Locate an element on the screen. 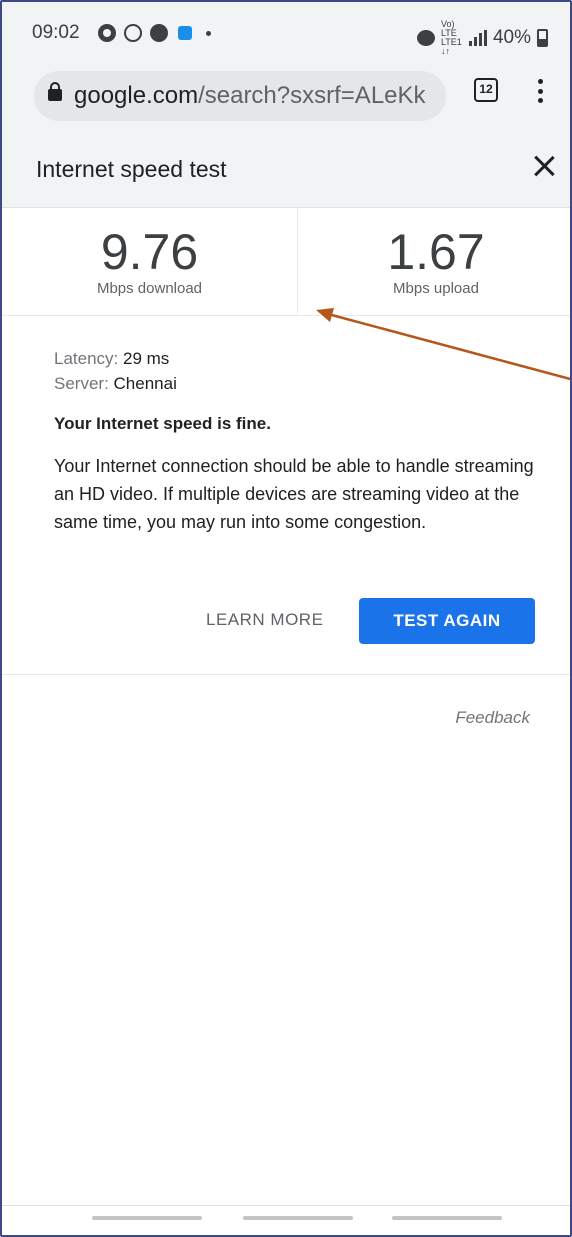  battery-icon is located at coordinates (542, 38).